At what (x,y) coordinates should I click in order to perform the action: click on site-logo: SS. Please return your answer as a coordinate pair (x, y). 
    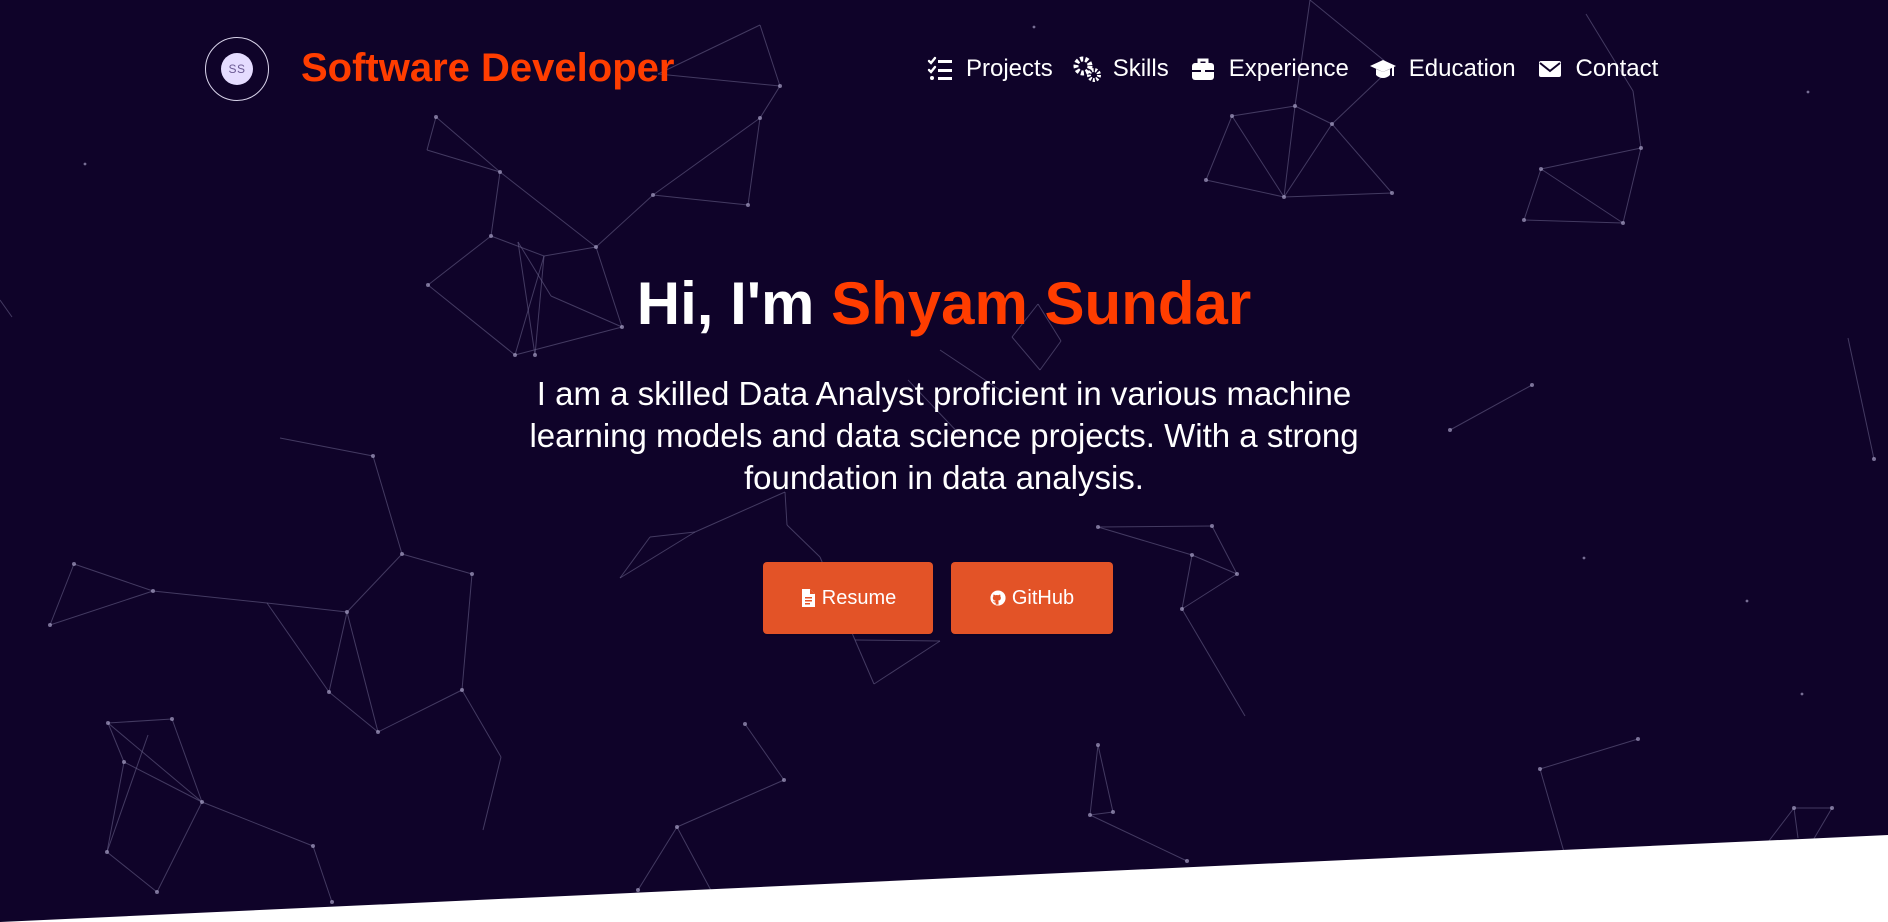
    Looking at the image, I should click on (237, 69).